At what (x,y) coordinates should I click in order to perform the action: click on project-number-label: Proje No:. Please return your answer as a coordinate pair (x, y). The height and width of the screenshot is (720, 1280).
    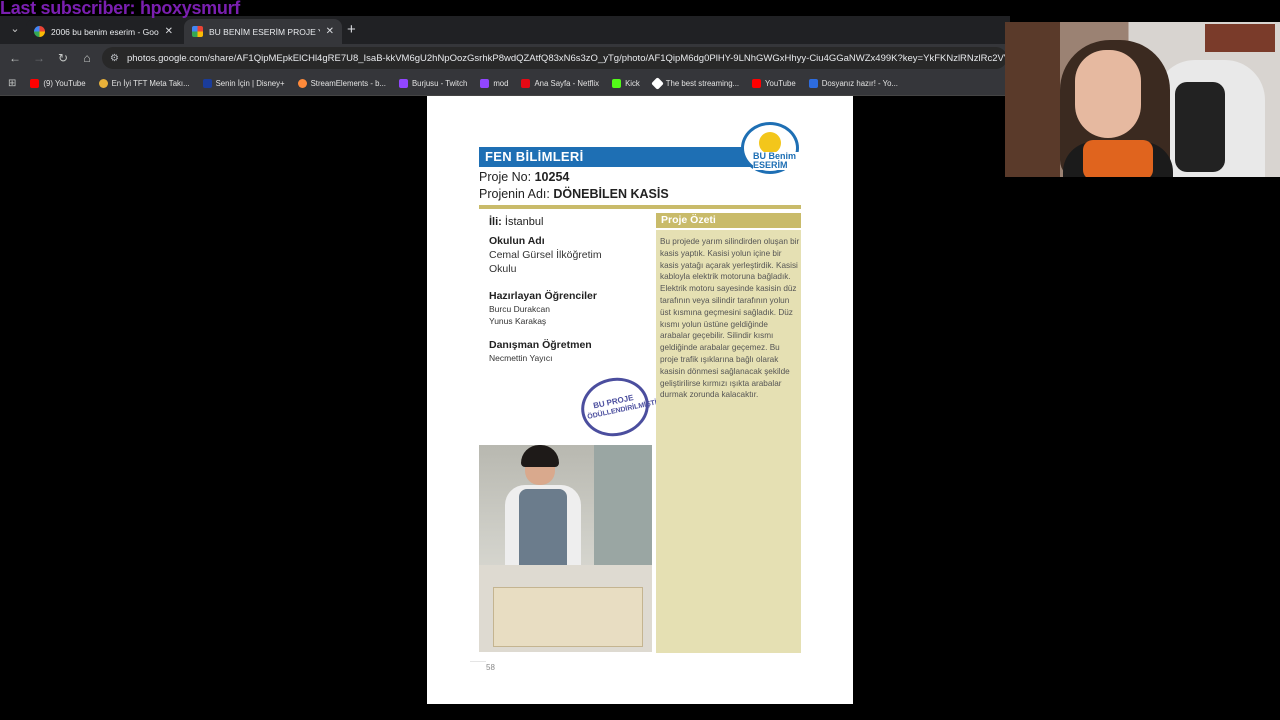
    Looking at the image, I should click on (505, 177).